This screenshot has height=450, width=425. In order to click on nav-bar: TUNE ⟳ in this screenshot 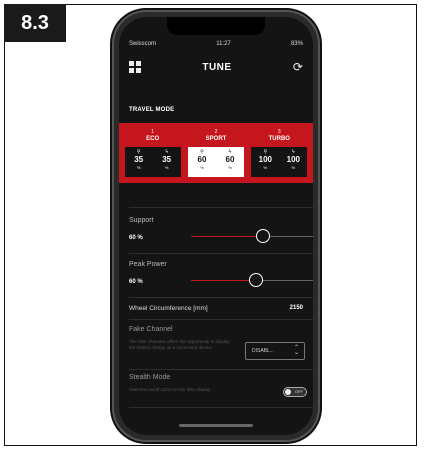, I will do `click(216, 67)`.